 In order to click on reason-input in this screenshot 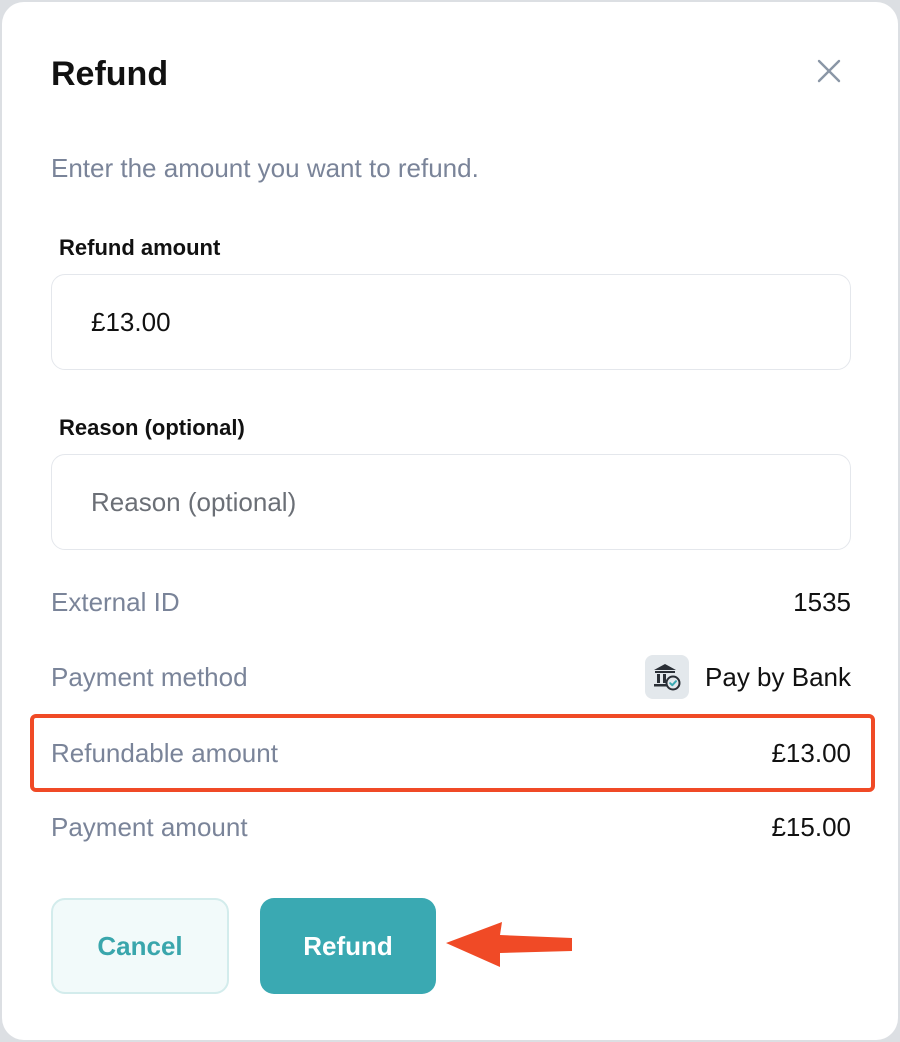, I will do `click(451, 502)`.